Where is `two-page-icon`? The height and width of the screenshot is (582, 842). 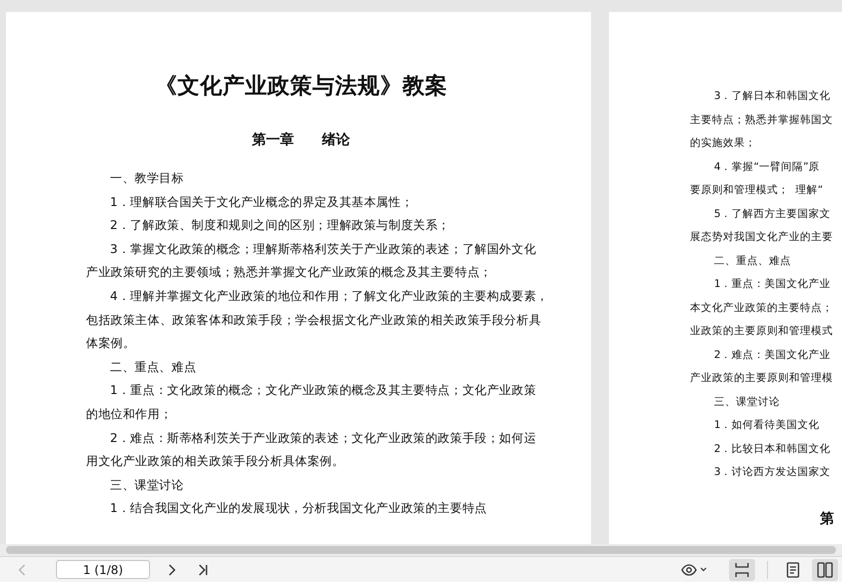 two-page-icon is located at coordinates (825, 570).